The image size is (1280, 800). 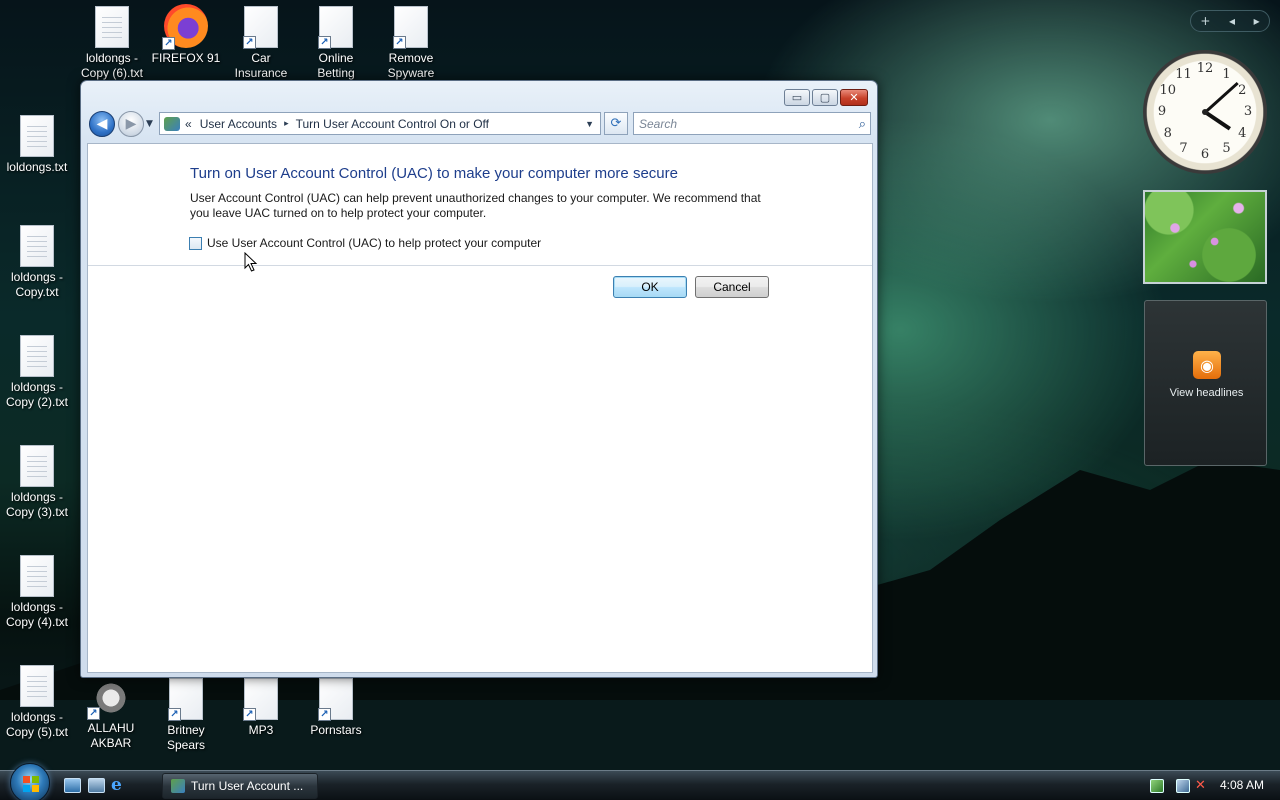 What do you see at coordinates (797, 97) in the screenshot?
I see `minimize-button: ▭` at bounding box center [797, 97].